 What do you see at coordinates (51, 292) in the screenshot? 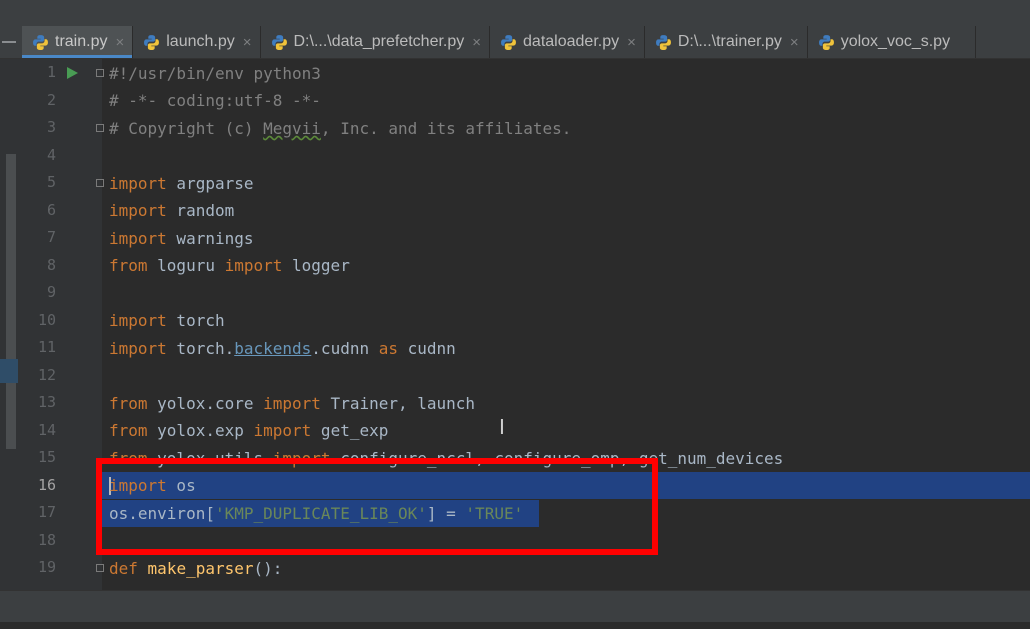
I see `line-number: 9` at bounding box center [51, 292].